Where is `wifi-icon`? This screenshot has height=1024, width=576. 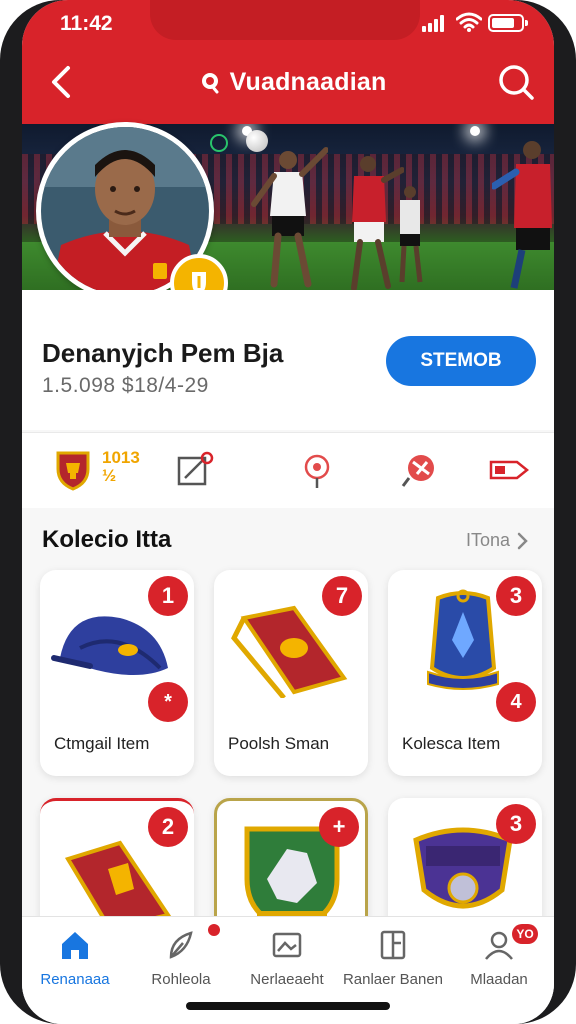 wifi-icon is located at coordinates (469, 22).